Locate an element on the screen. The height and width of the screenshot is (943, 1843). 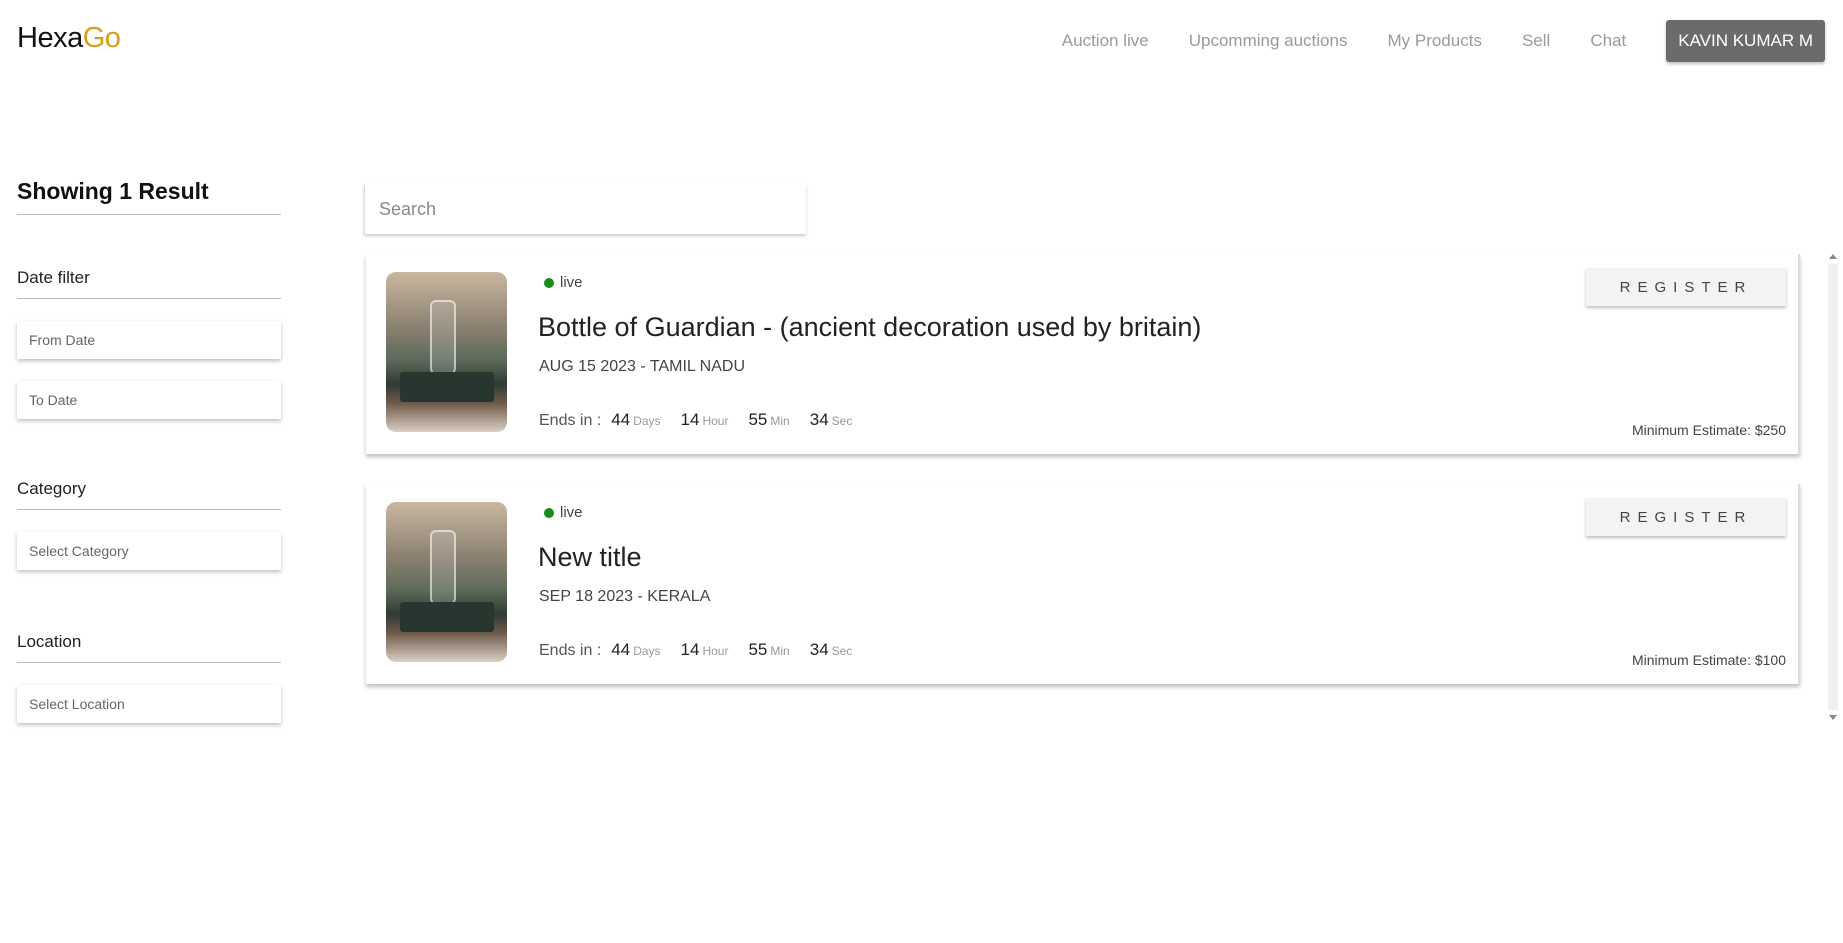
location-filter-section: Location Select Location is located at coordinates (149, 677).